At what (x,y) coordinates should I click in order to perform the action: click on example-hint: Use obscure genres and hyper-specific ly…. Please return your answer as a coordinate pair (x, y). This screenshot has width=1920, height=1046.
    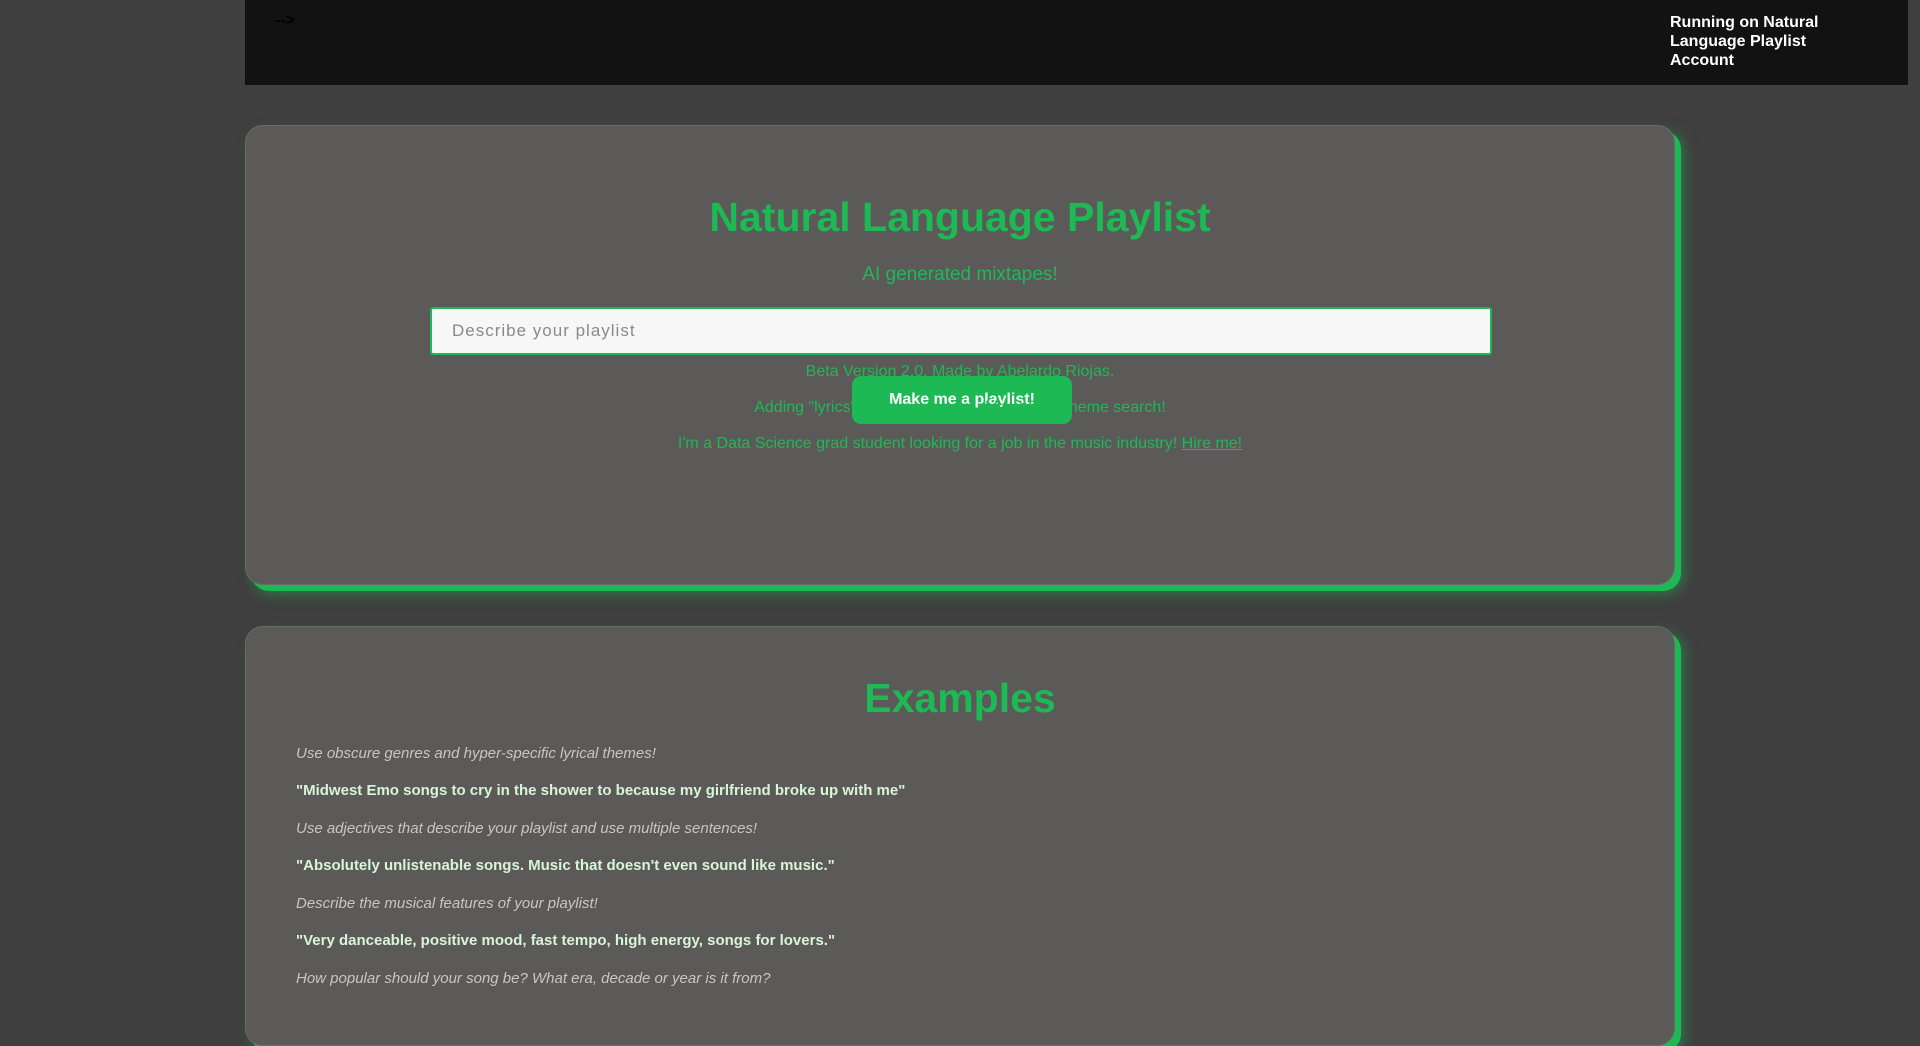
    Looking at the image, I should click on (476, 753).